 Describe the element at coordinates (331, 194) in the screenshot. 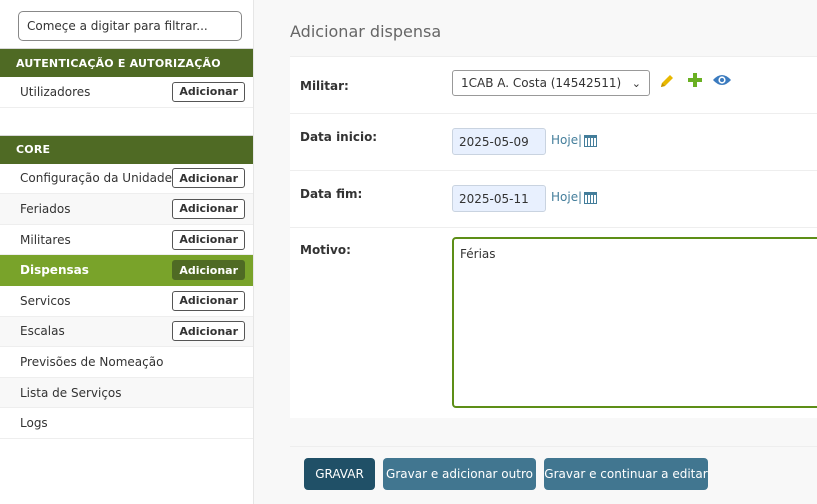

I see `data-fim-label: Data fim:` at that location.